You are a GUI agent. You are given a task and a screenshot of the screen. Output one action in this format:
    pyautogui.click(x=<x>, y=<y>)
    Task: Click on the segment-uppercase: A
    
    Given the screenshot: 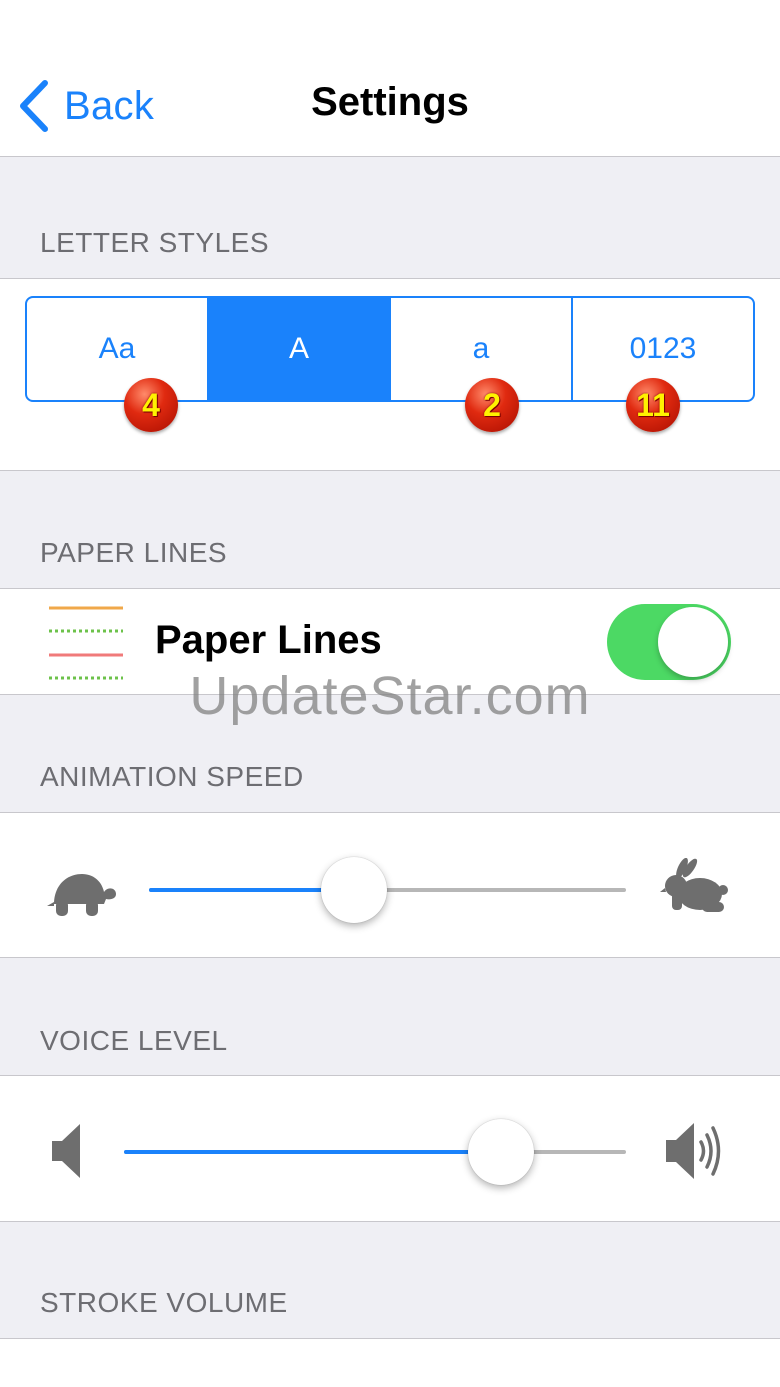 What is the action you would take?
    pyautogui.click(x=298, y=349)
    